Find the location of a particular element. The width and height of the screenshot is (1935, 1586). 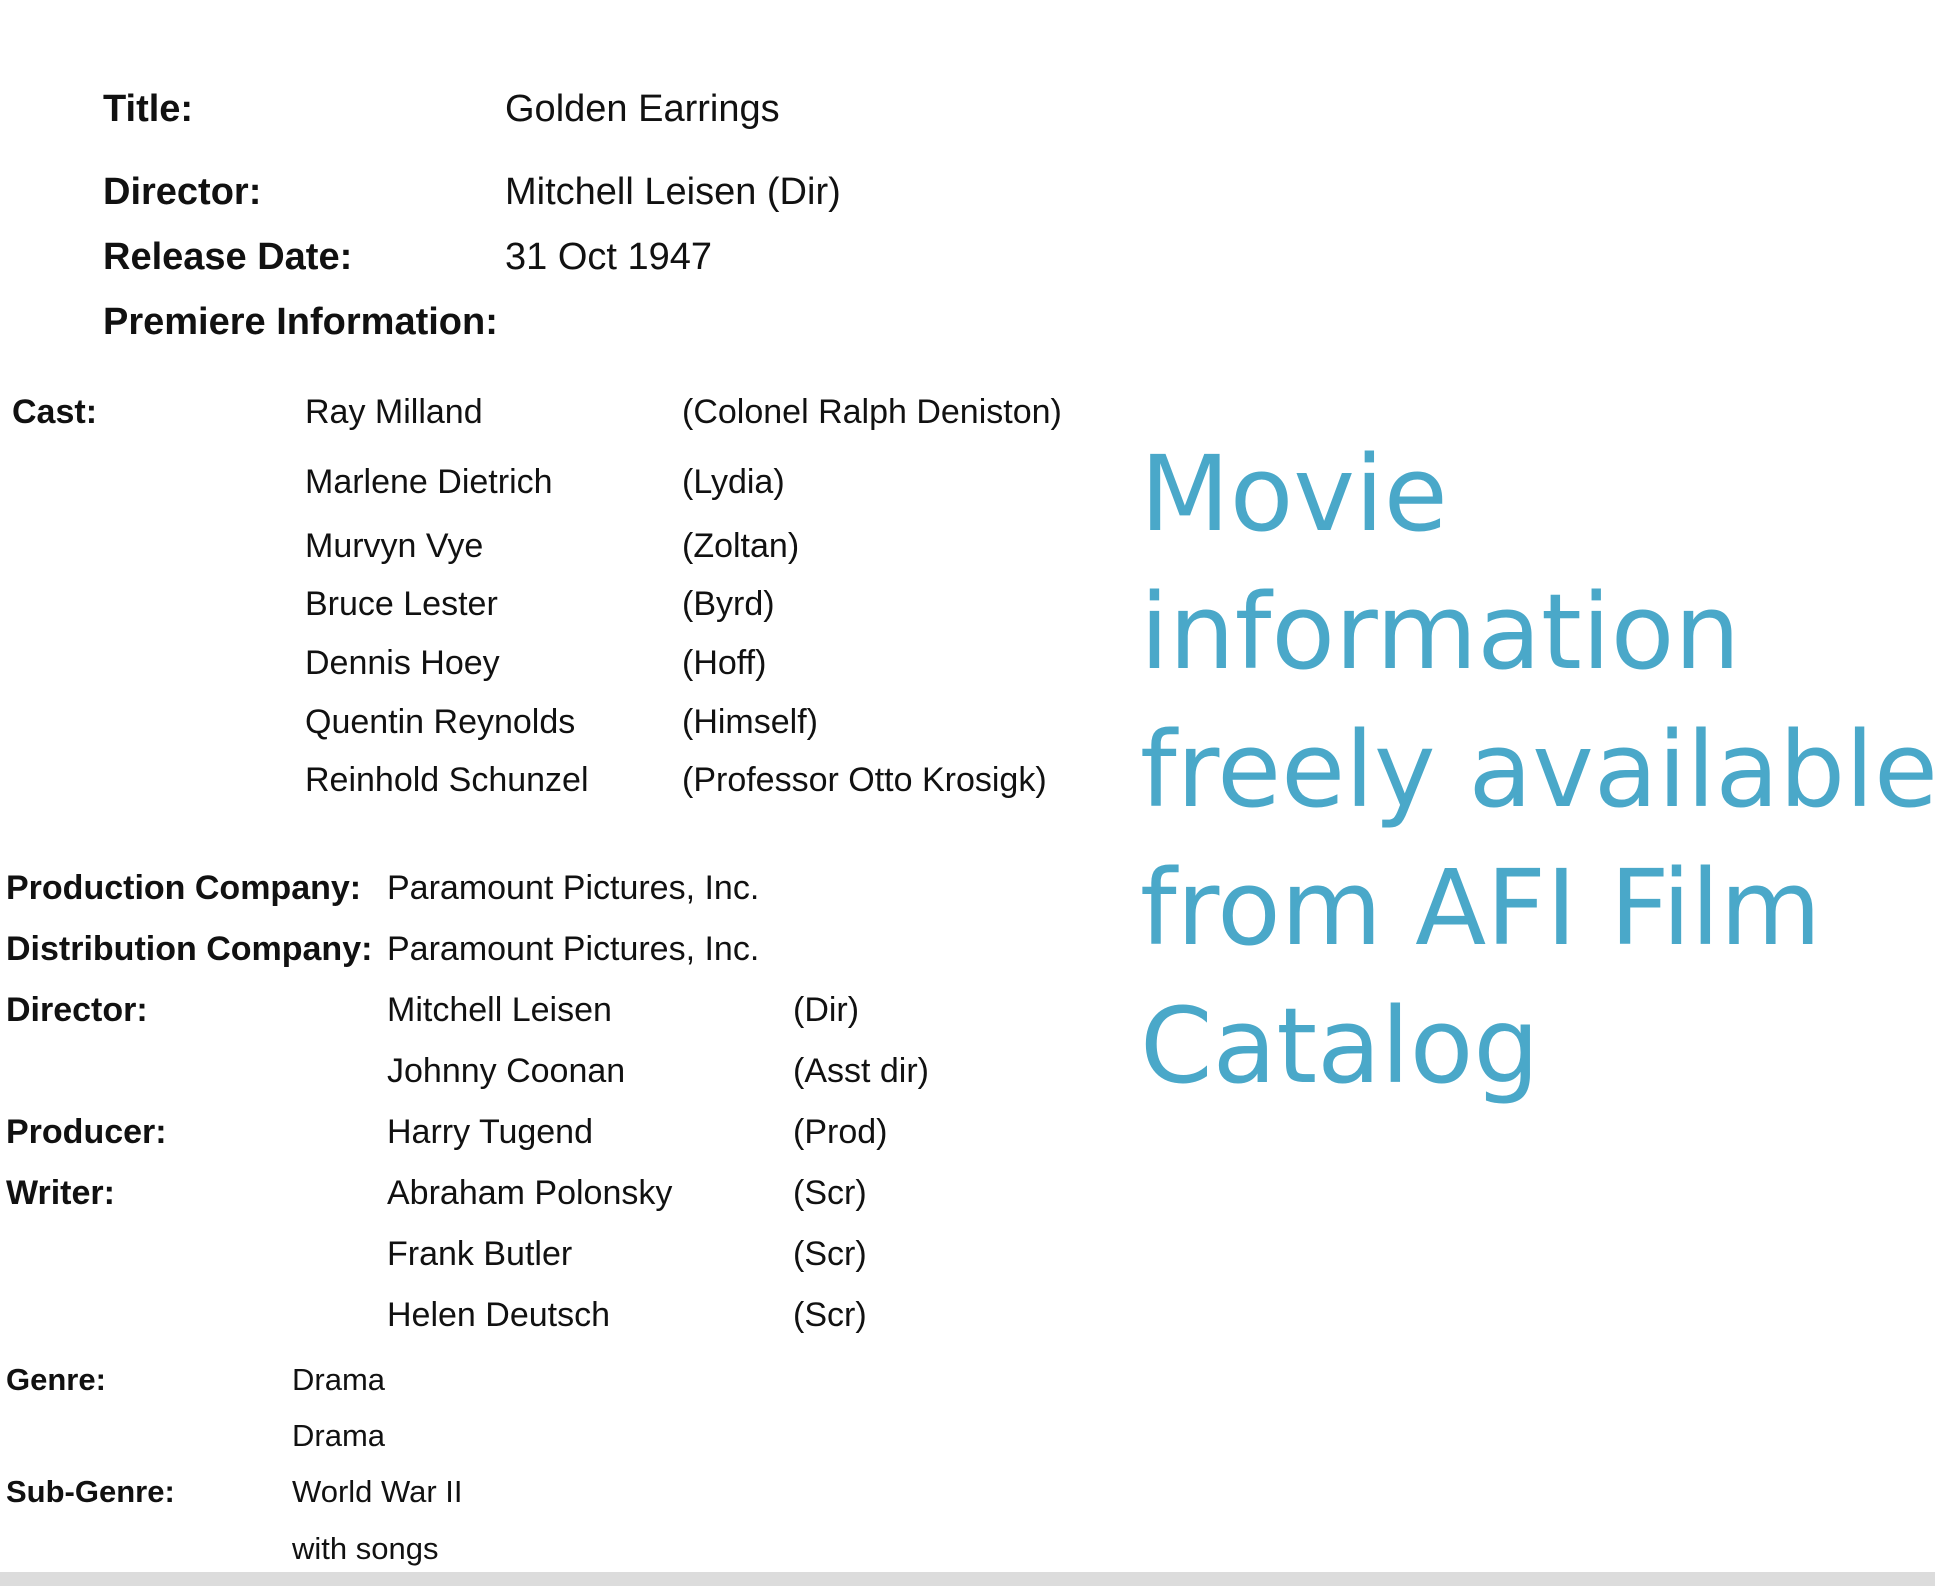

crew-name: Helen Deutsch is located at coordinates (499, 1315).